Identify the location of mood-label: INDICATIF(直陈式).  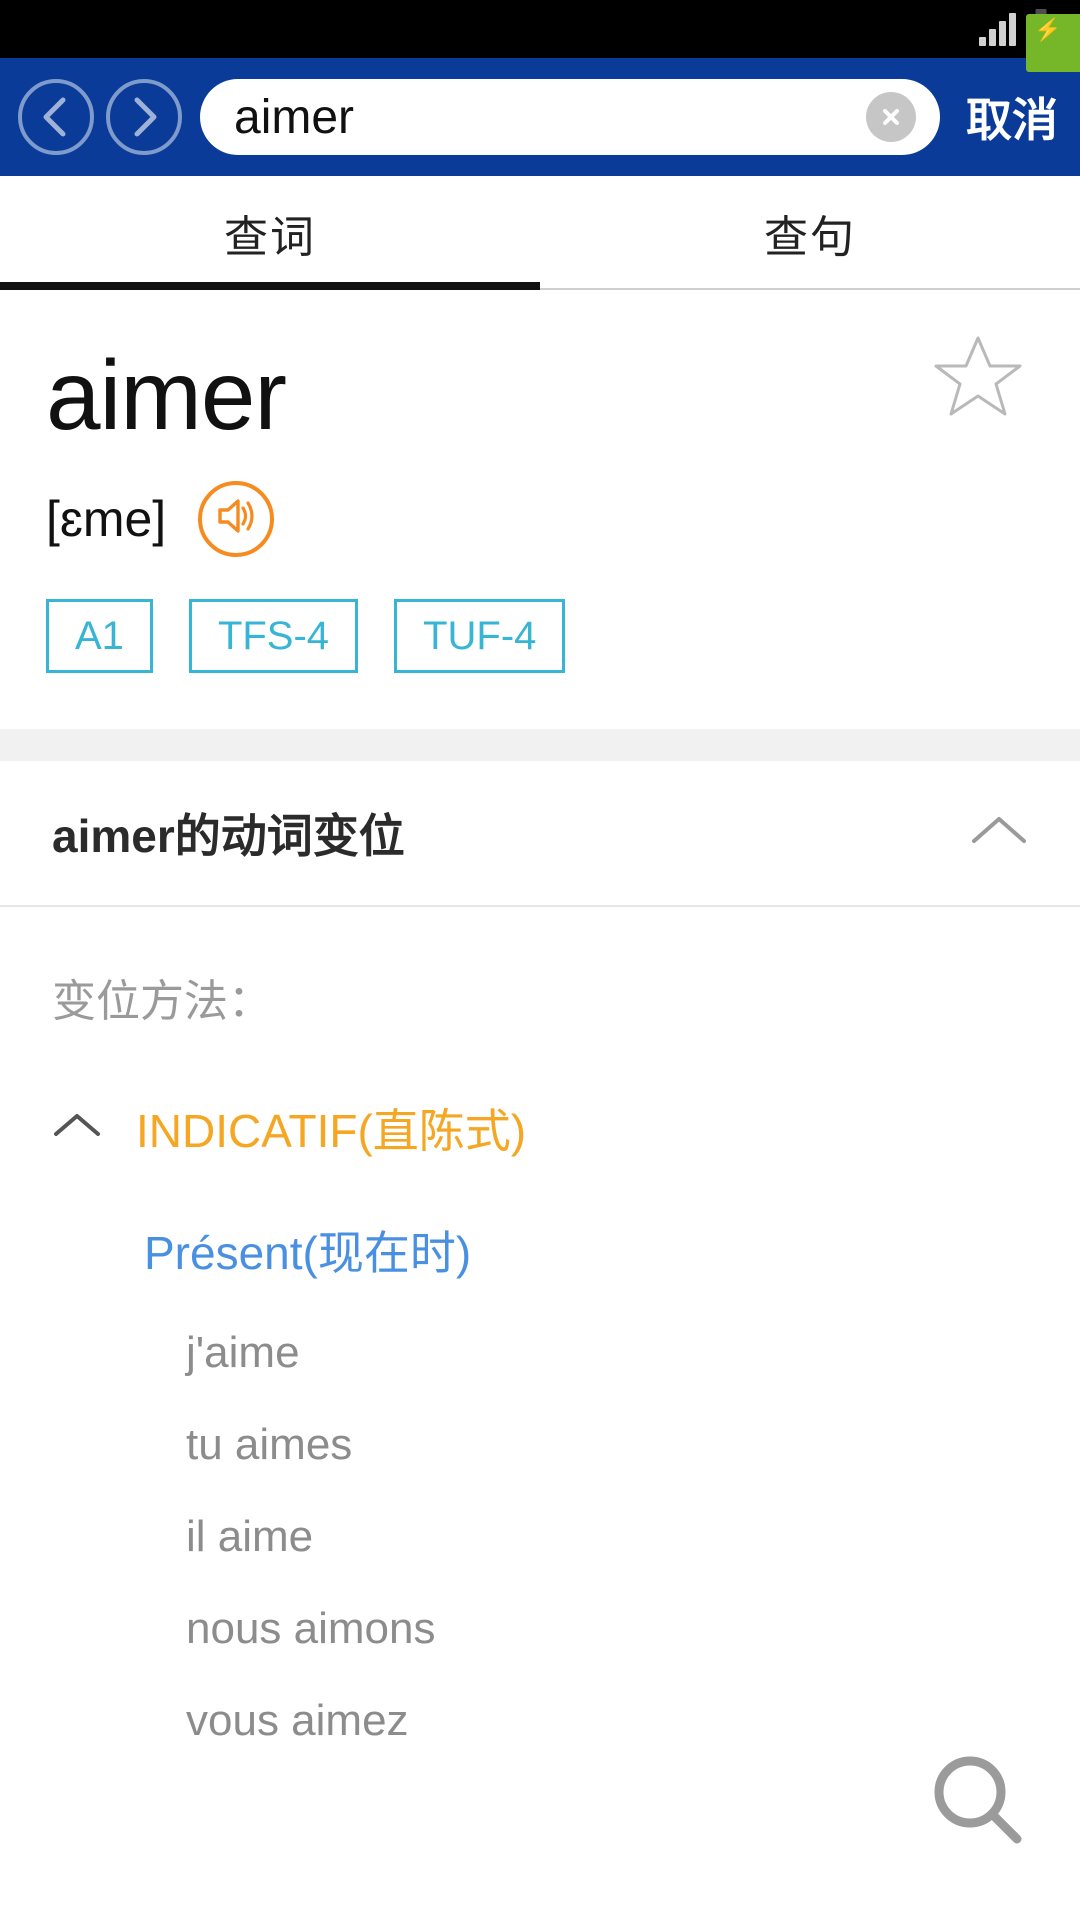
(331, 1128).